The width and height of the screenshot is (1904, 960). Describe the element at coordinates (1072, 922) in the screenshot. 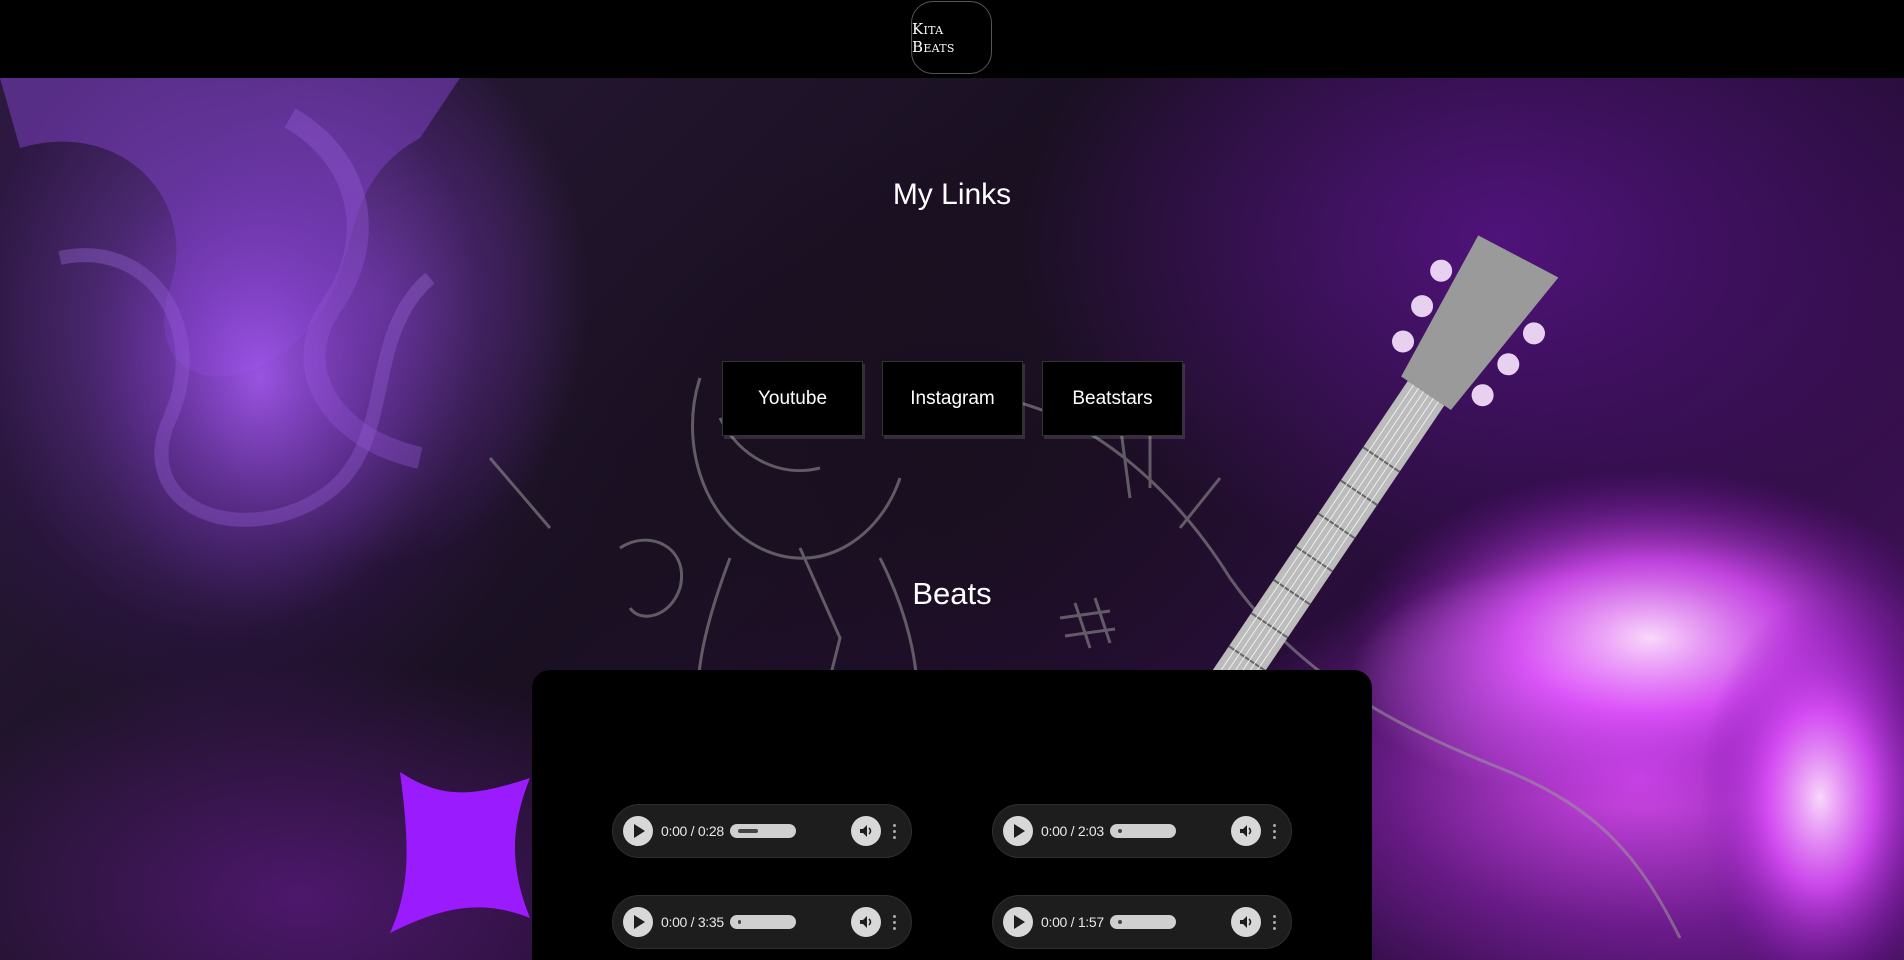

I see `audio-time: 0:00 / 1:57` at that location.